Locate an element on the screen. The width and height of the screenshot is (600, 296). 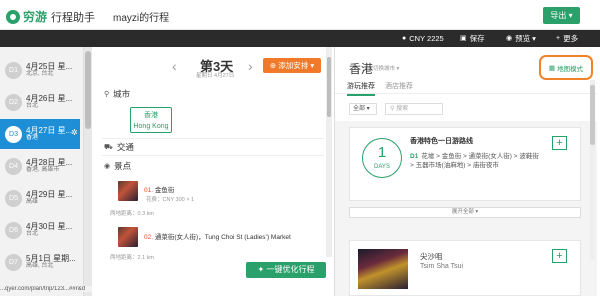
spot-distance: 两地距离：0.3 km is located at coordinates (132, 214).